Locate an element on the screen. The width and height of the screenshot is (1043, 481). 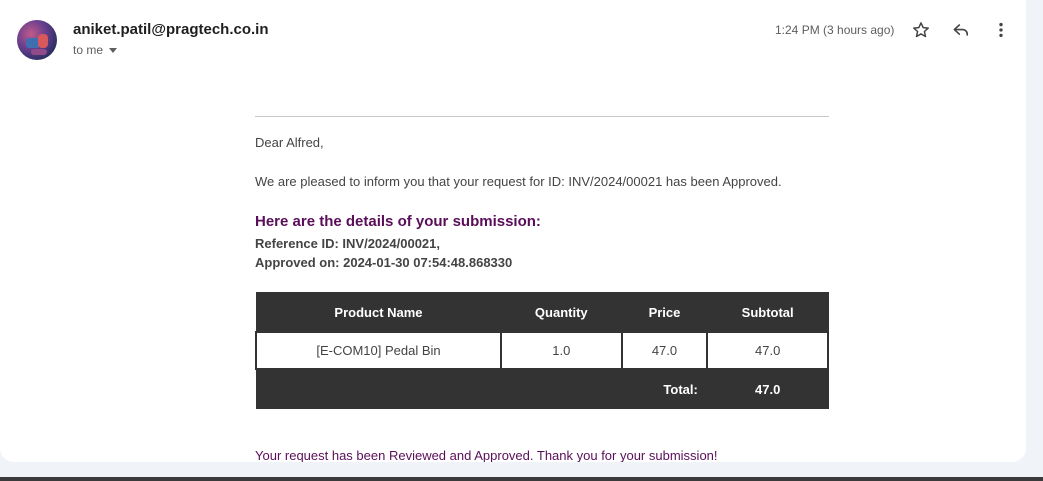
total-label: Total: is located at coordinates (481, 388).